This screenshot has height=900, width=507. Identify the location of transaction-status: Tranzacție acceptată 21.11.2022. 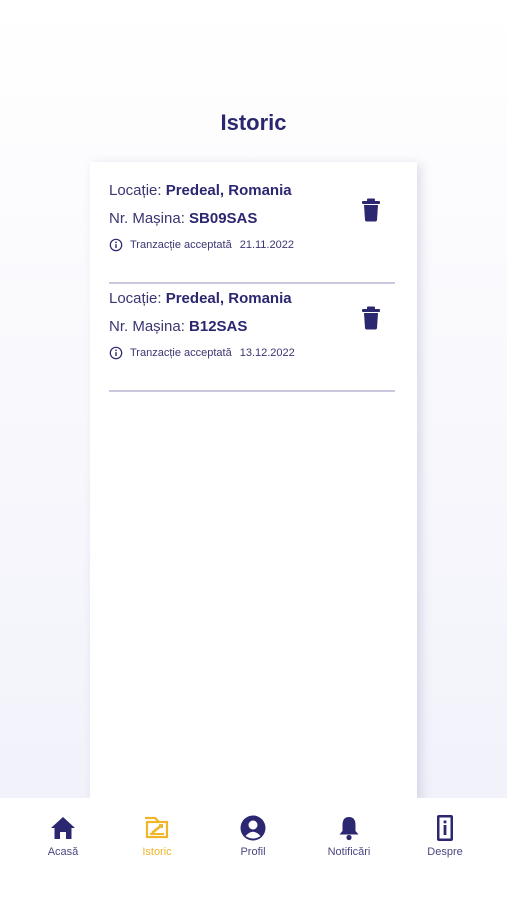
(201, 245).